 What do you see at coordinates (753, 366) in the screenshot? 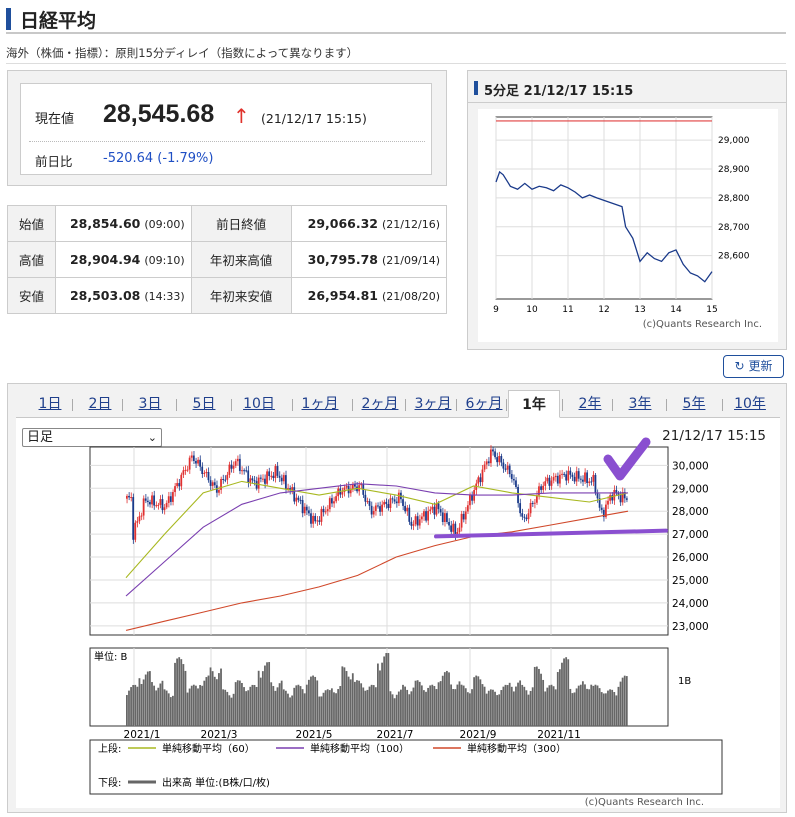
I see `refresh-button: ↻ 更新` at bounding box center [753, 366].